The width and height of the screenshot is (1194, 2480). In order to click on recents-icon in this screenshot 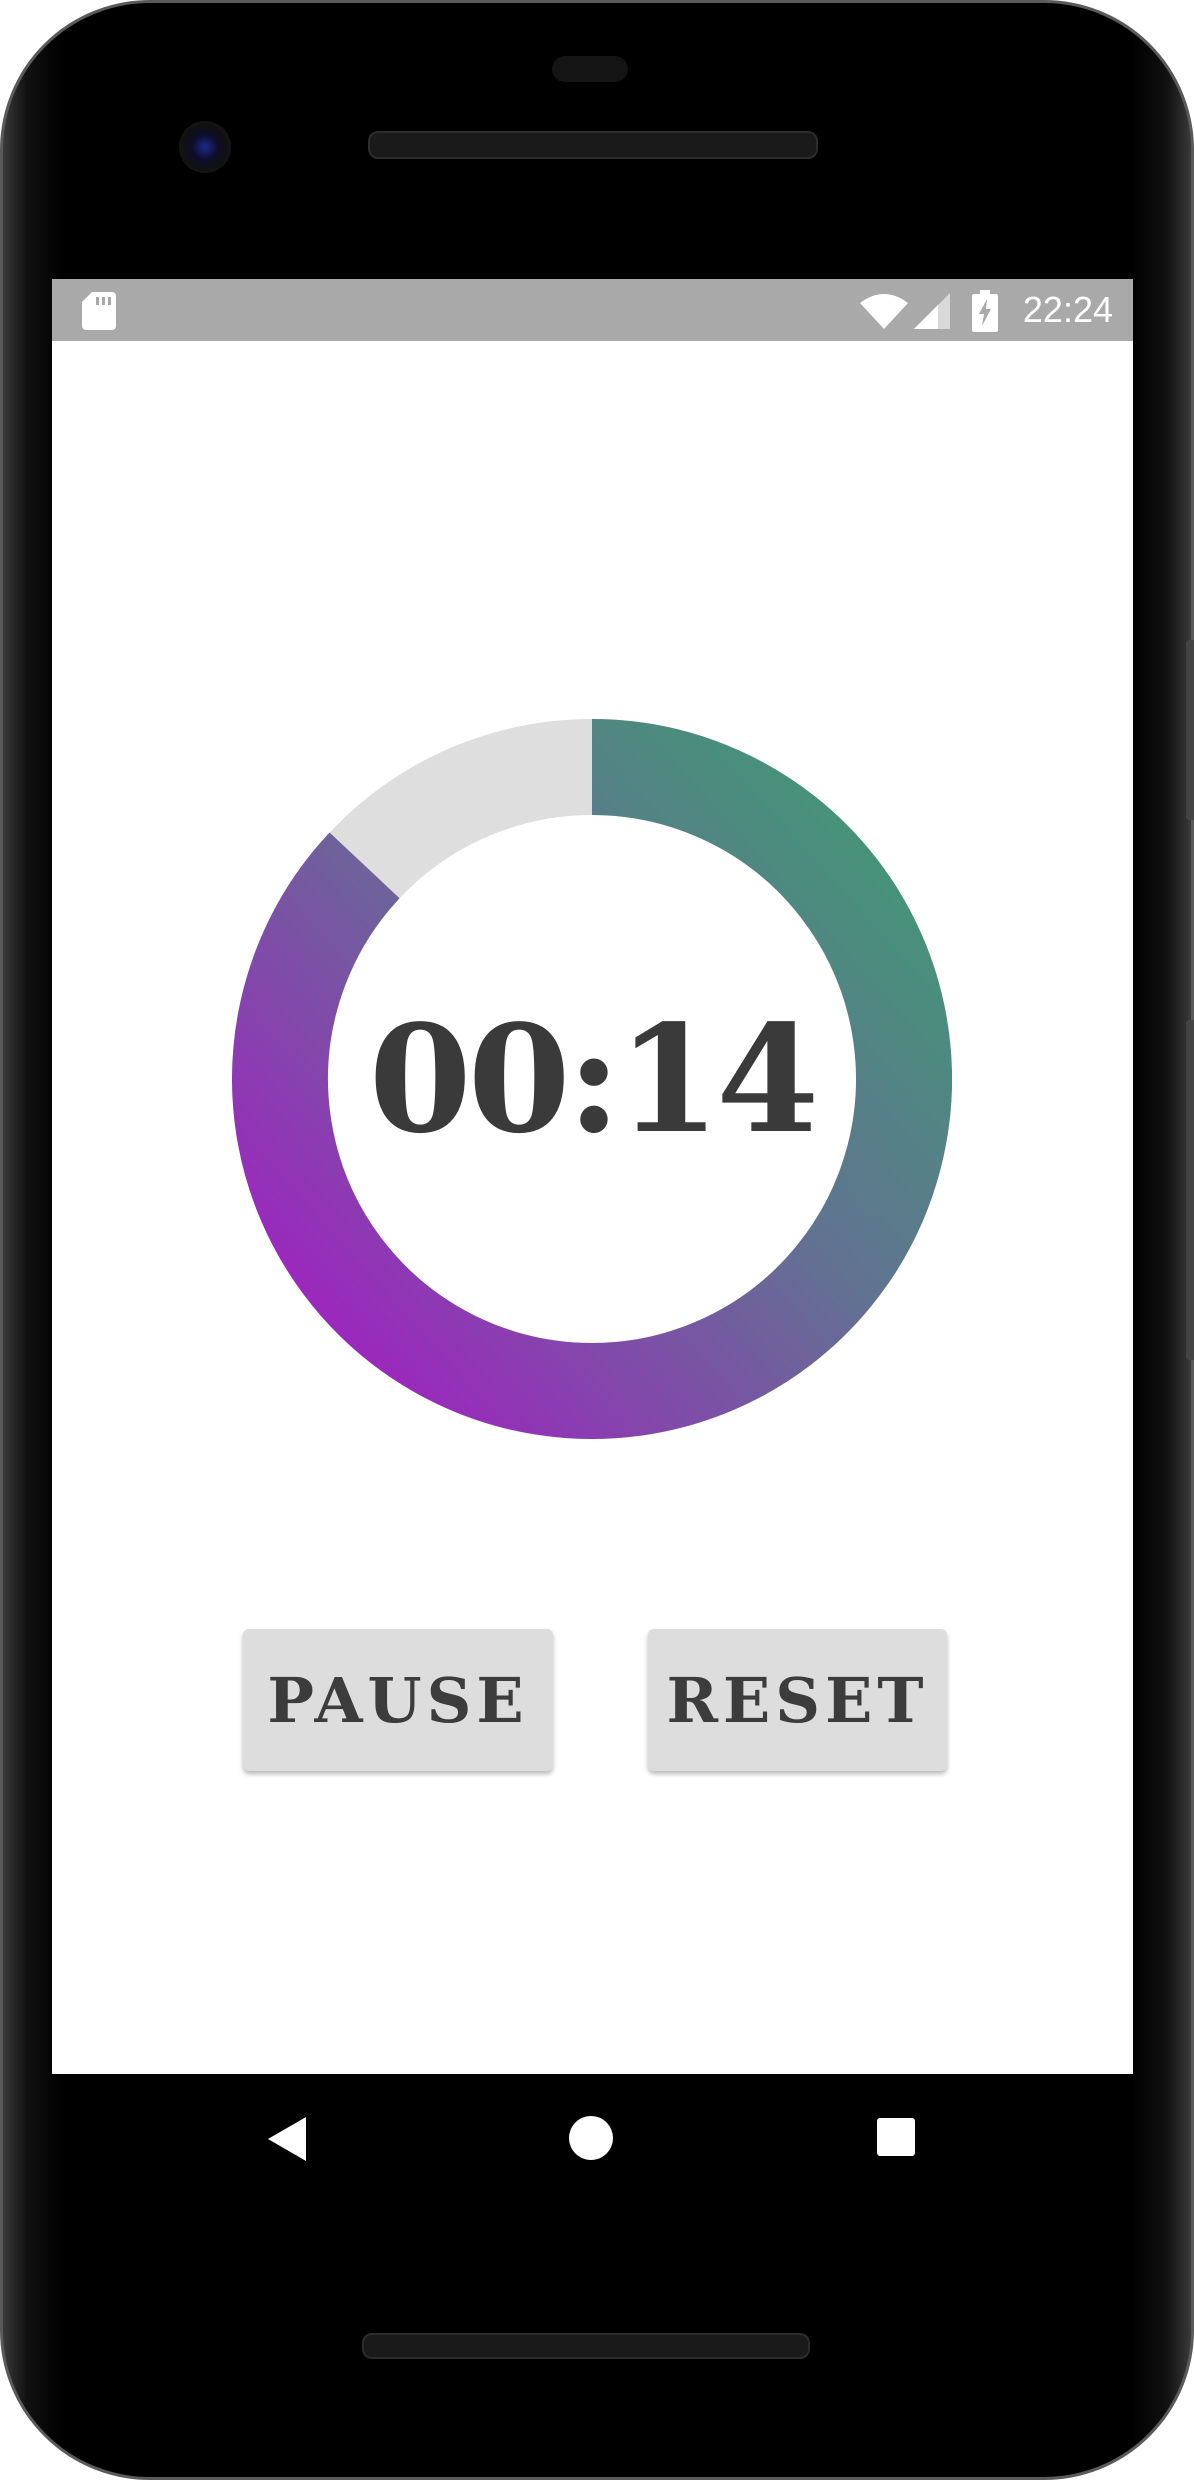, I will do `click(896, 2137)`.